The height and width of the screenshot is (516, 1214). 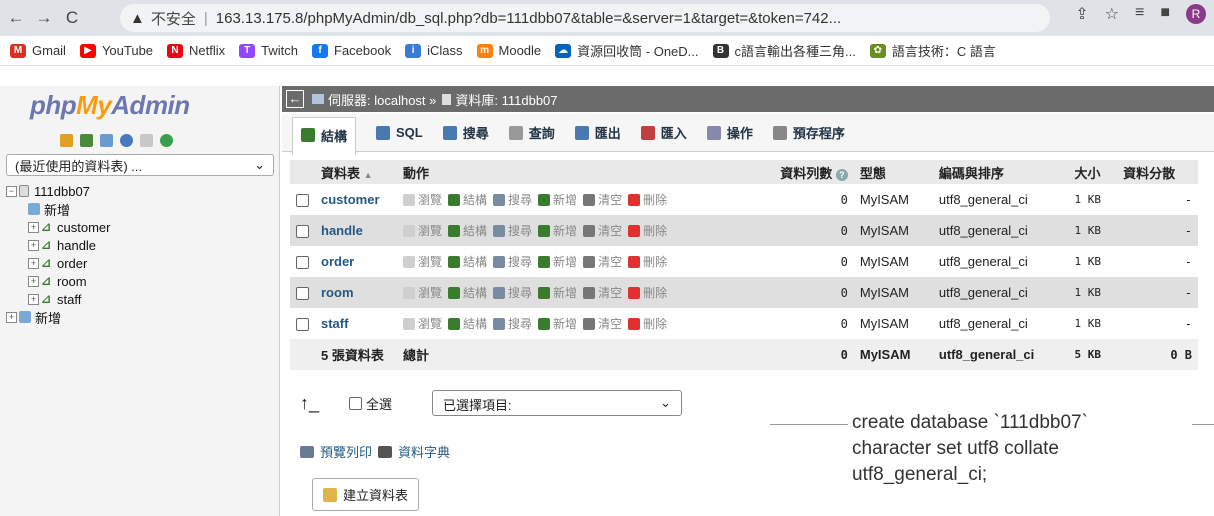 What do you see at coordinates (356, 230) in the screenshot?
I see `table-name-link: handle` at bounding box center [356, 230].